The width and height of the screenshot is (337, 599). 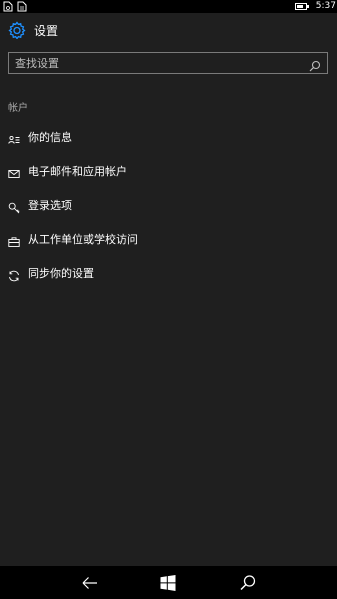 What do you see at coordinates (77, 171) in the screenshot?
I see `menu-item-label: 电子邮件和应用帐户` at bounding box center [77, 171].